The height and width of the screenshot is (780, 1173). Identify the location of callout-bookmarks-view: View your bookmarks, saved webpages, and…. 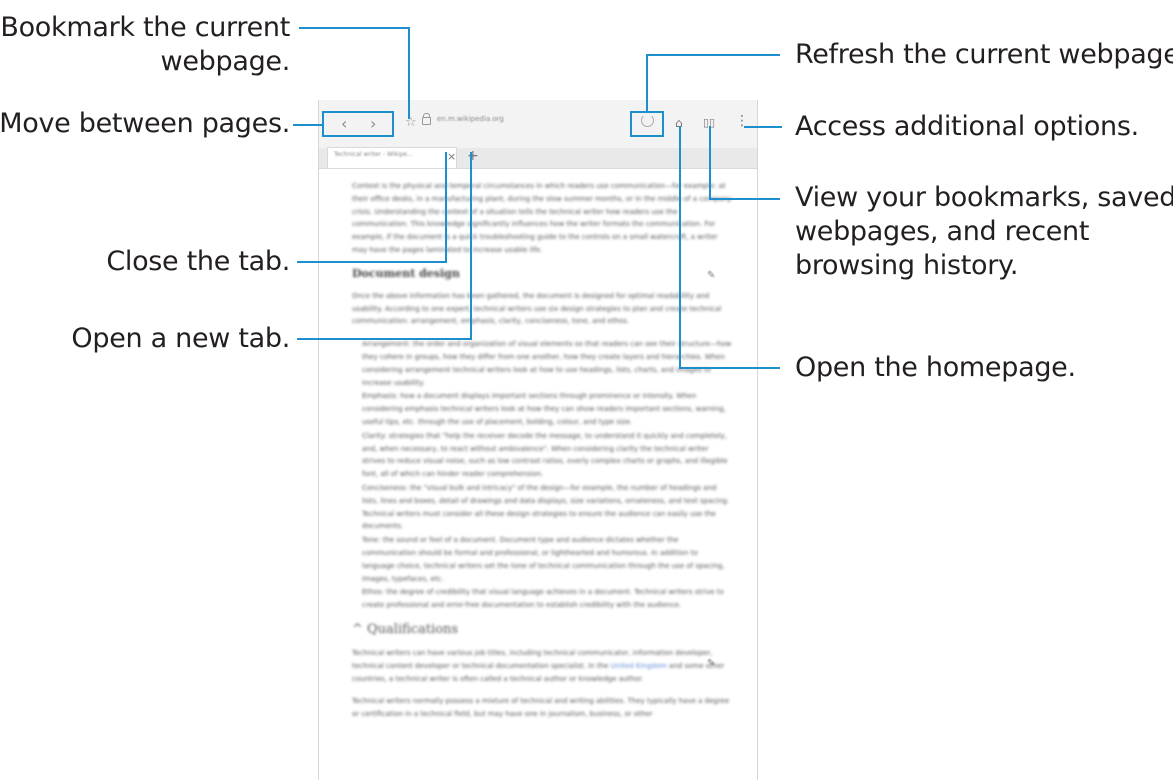
(984, 232).